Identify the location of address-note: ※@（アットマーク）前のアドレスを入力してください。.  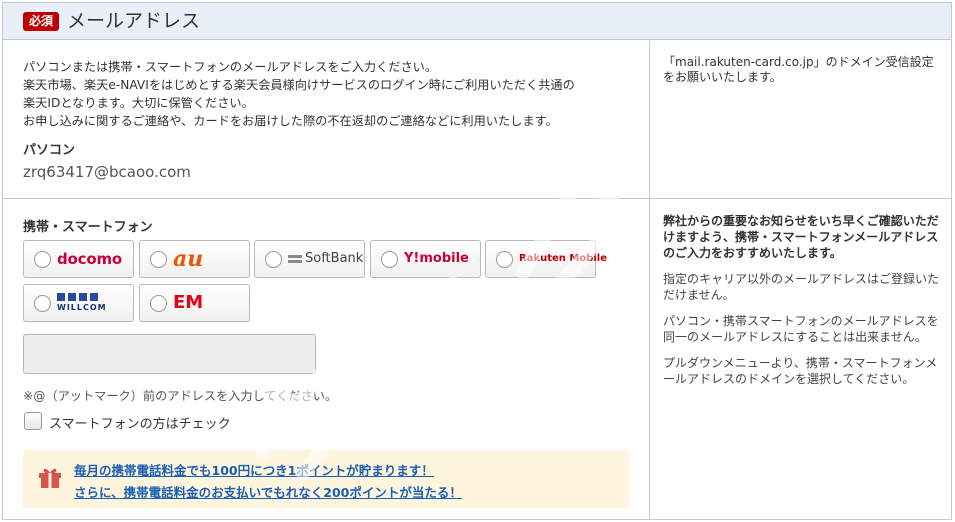
(180, 396).